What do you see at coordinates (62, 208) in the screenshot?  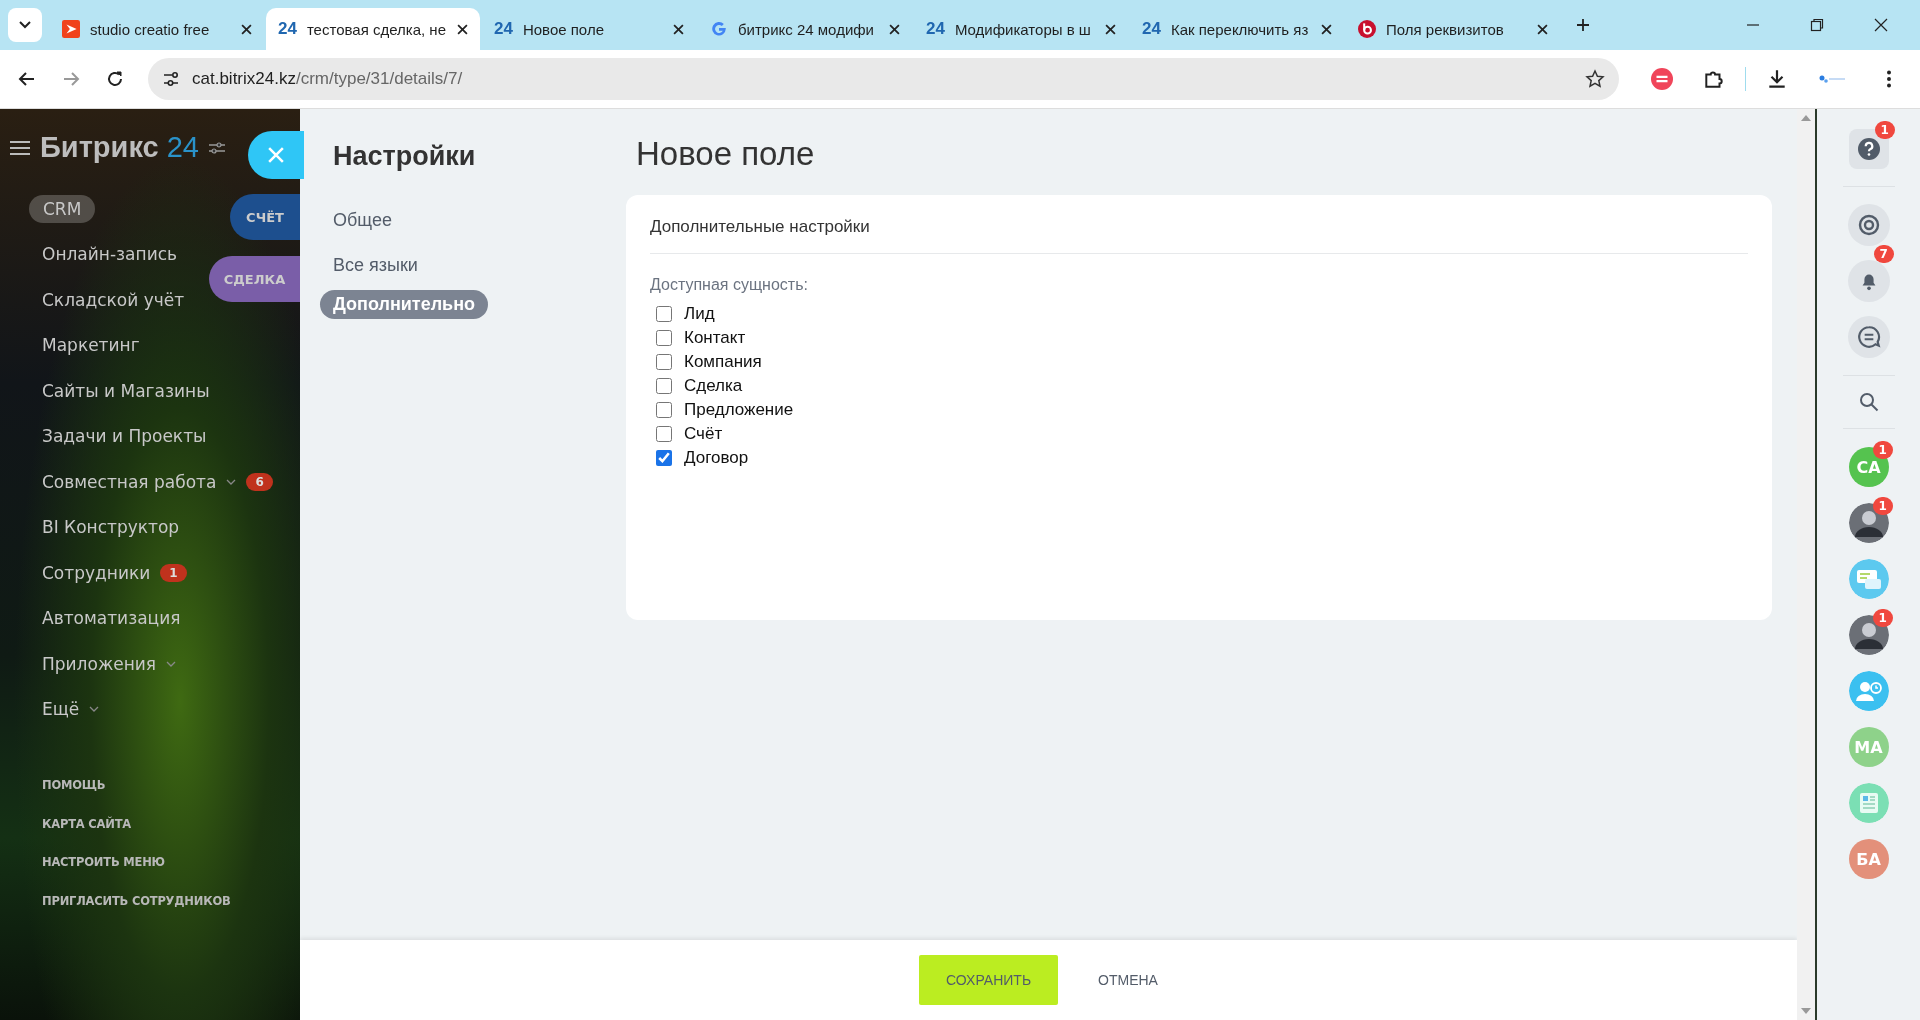 I see `menu-item: CRM` at bounding box center [62, 208].